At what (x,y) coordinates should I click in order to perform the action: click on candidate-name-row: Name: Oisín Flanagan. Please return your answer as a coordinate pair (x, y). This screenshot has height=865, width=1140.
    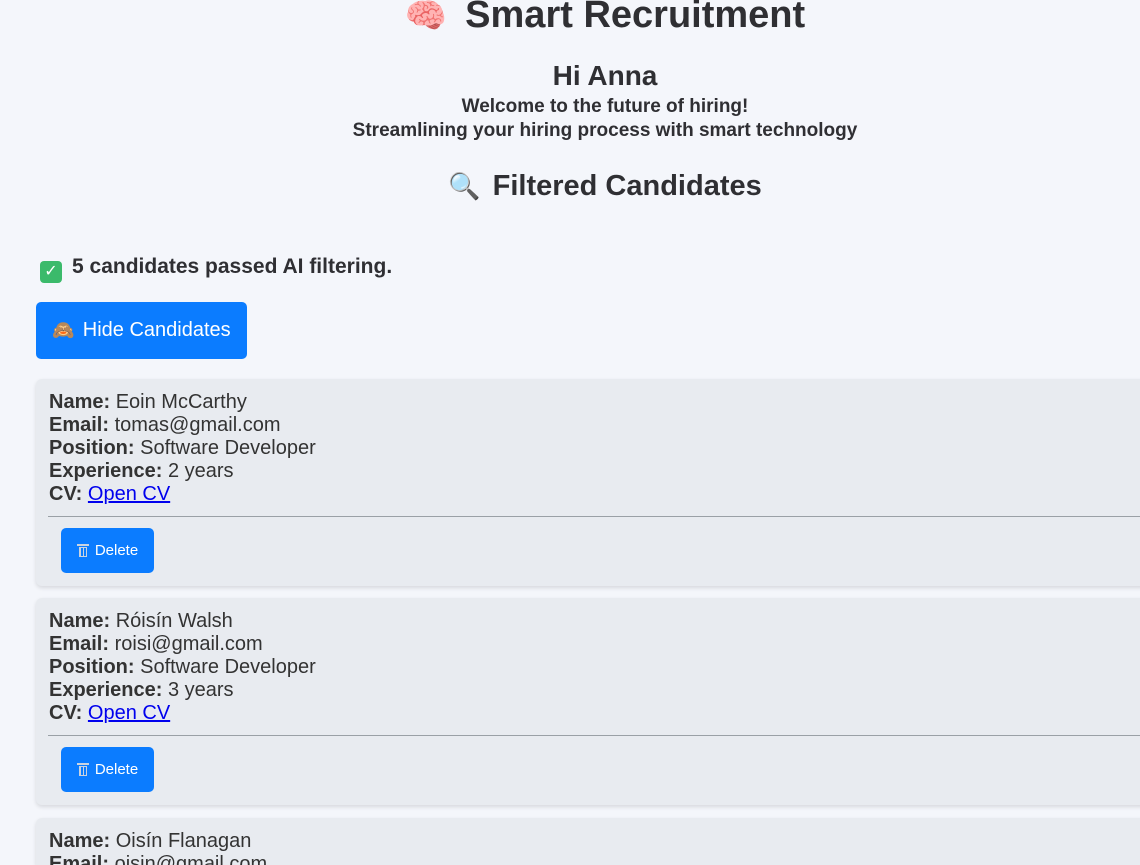
    Looking at the image, I should click on (594, 841).